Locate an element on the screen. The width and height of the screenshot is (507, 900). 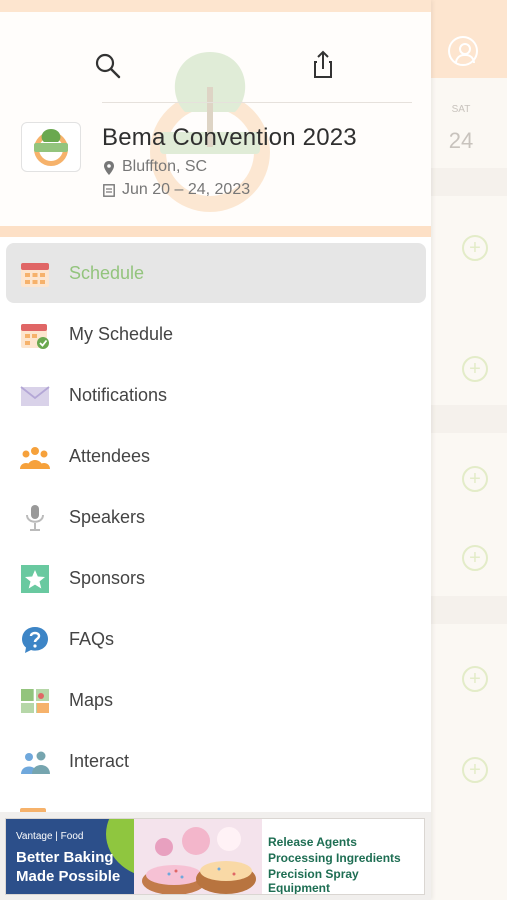
banner-line-1: Release Agents is located at coordinates (312, 842).